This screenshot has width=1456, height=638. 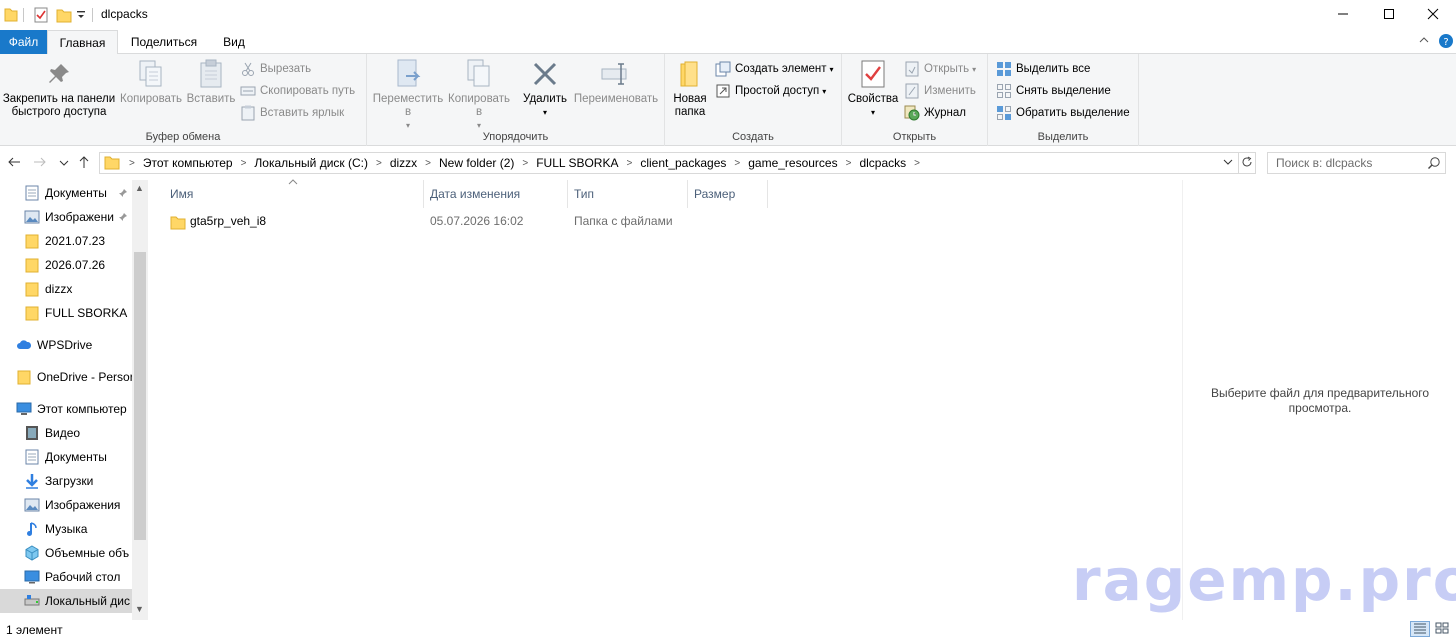 What do you see at coordinates (23, 42) in the screenshot?
I see `tab-file: Файл` at bounding box center [23, 42].